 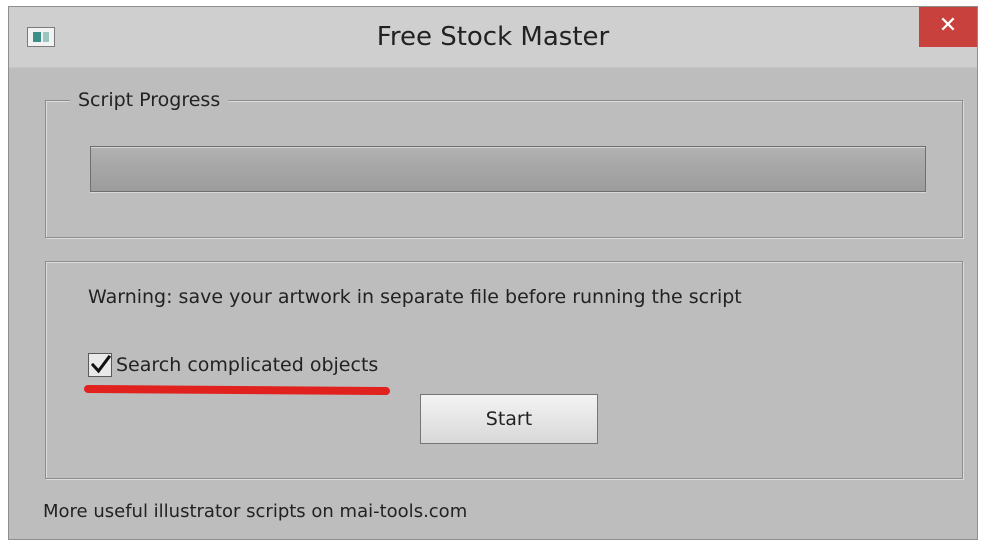 I want to click on script-progress-legend: Script Progress, so click(x=149, y=100).